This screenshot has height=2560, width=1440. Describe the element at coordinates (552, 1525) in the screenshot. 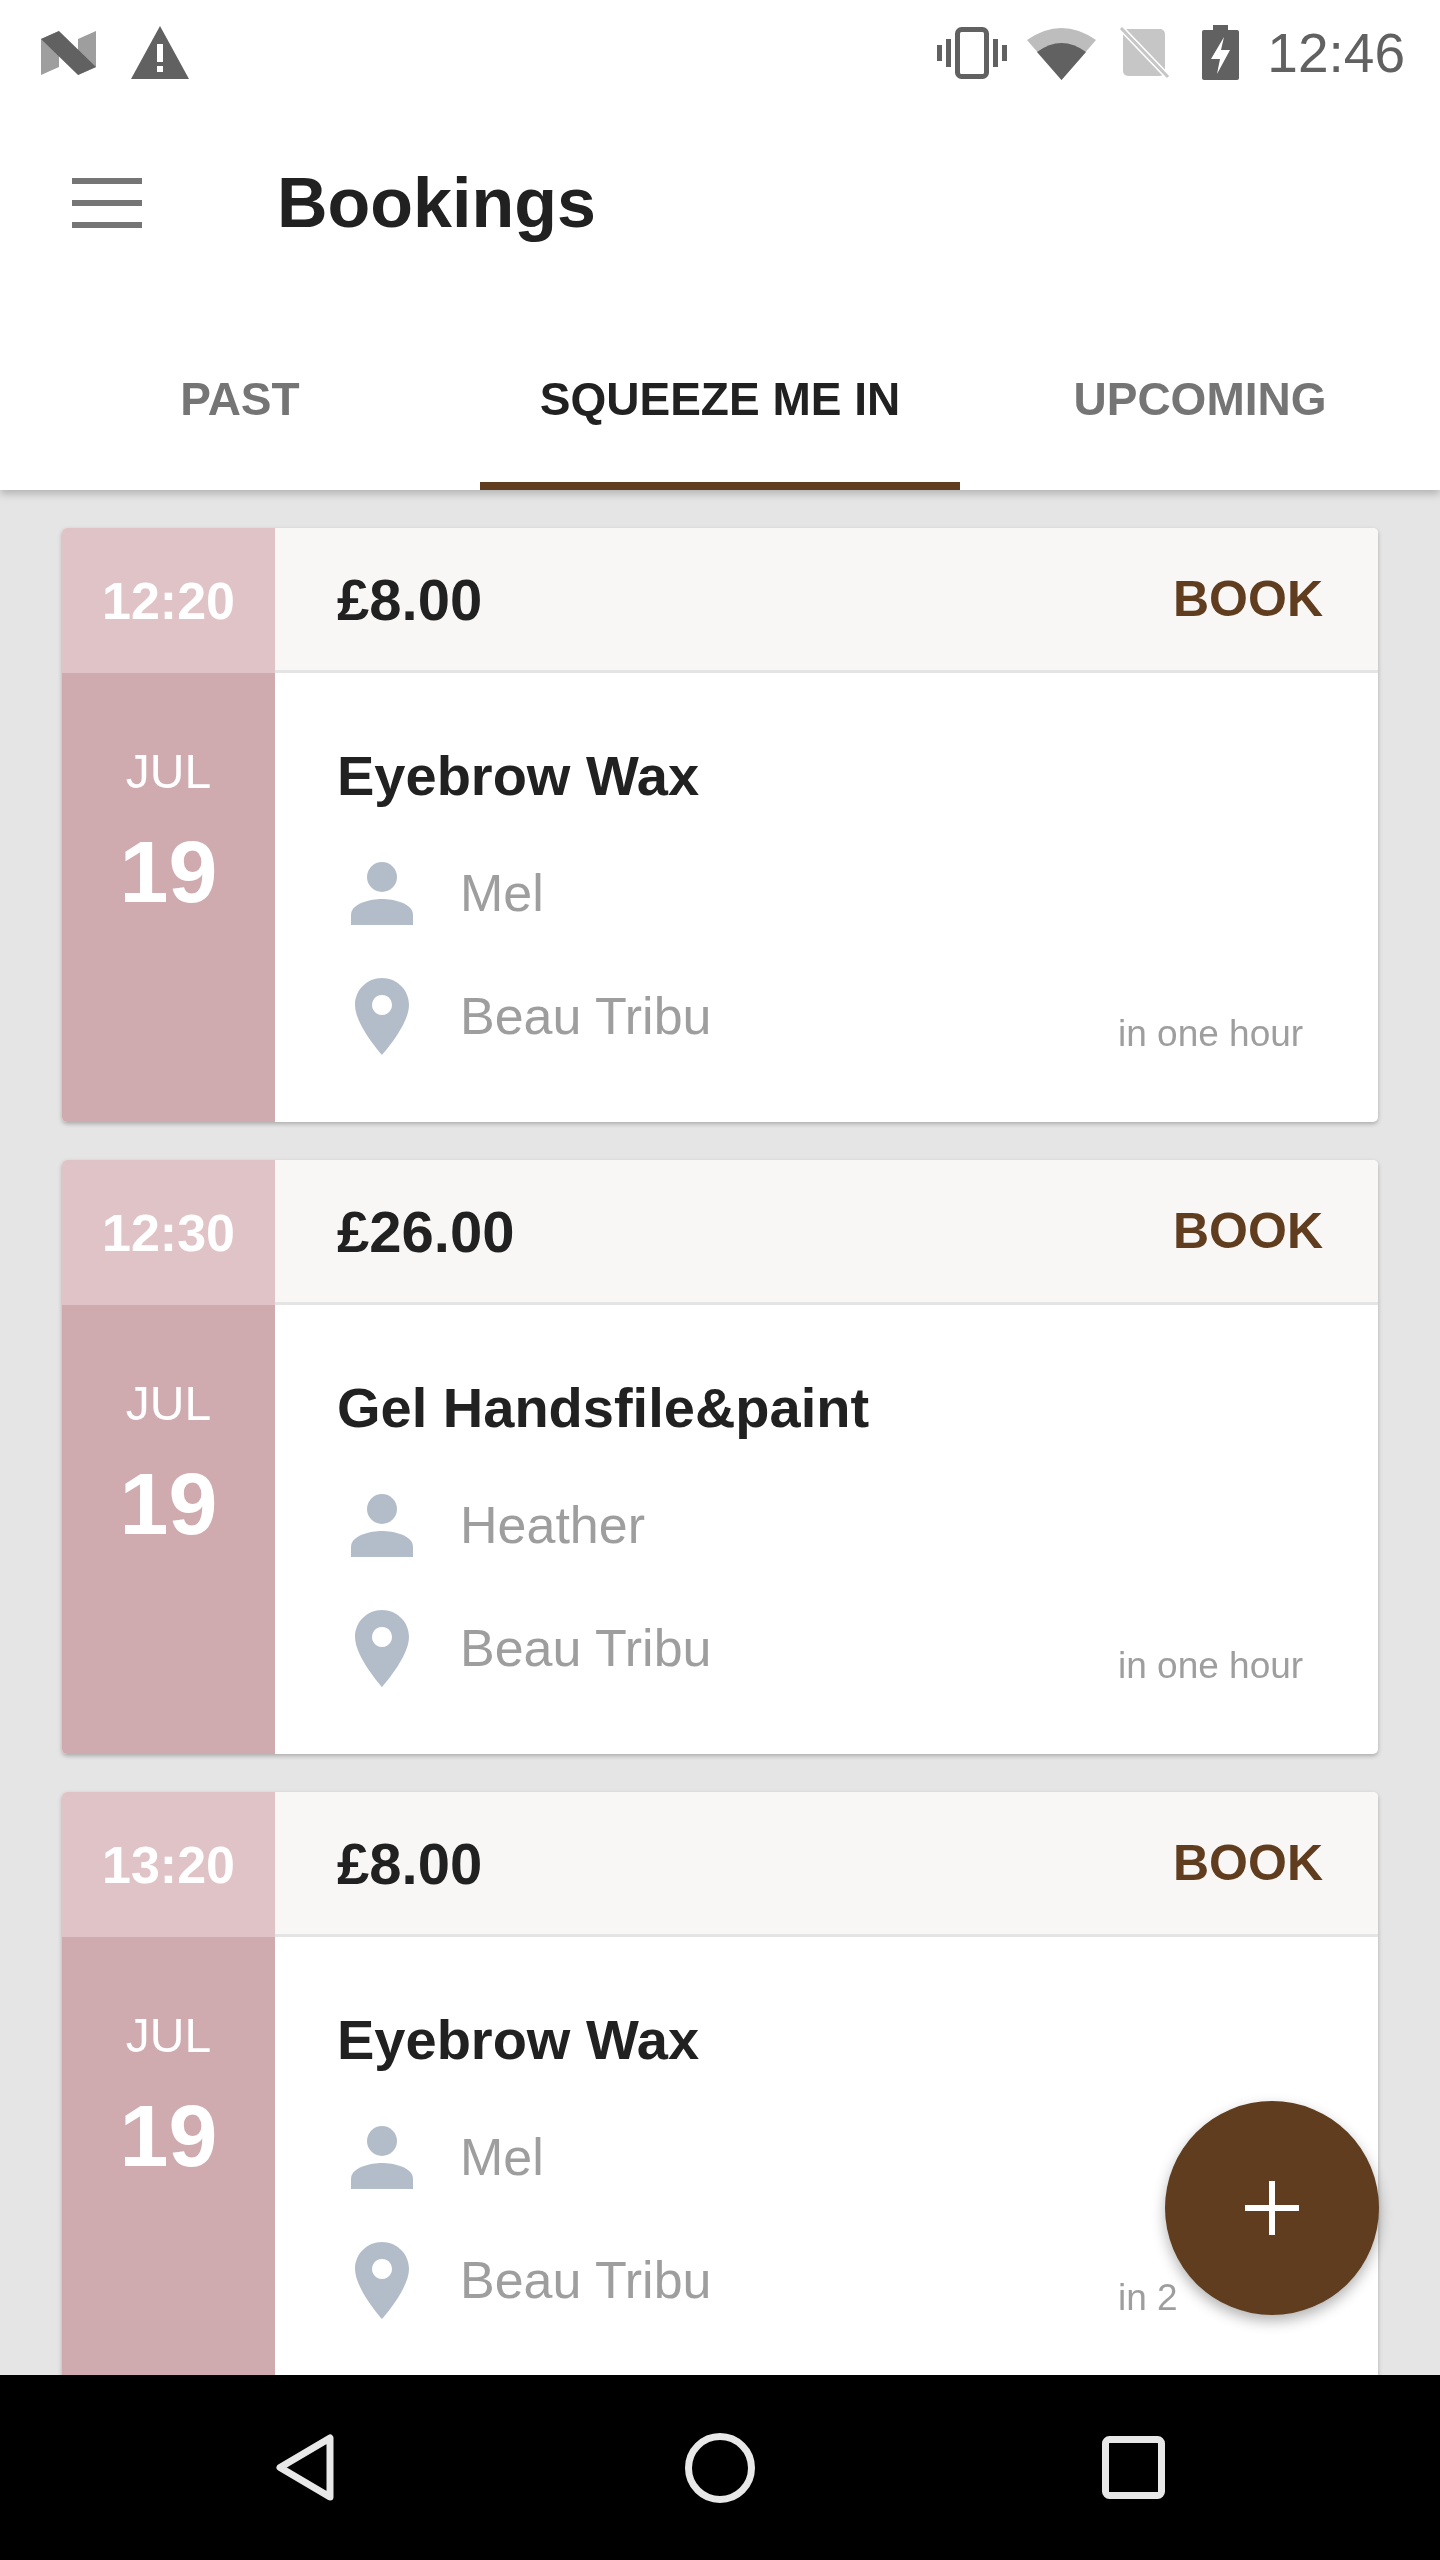

I see `staff-name: Heather` at that location.